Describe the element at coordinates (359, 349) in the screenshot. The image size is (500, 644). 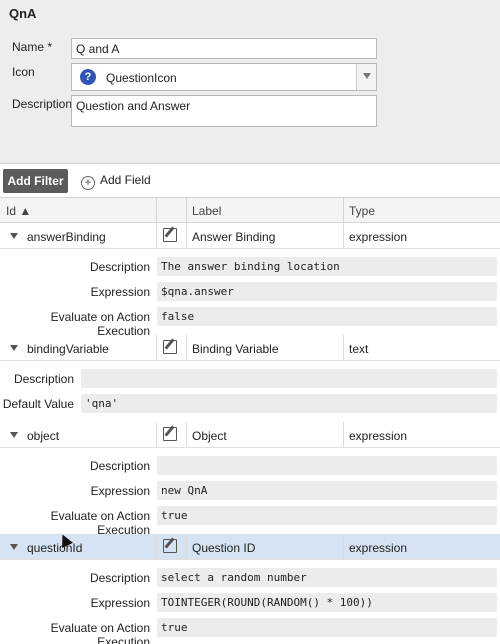
I see `row-type: text` at that location.